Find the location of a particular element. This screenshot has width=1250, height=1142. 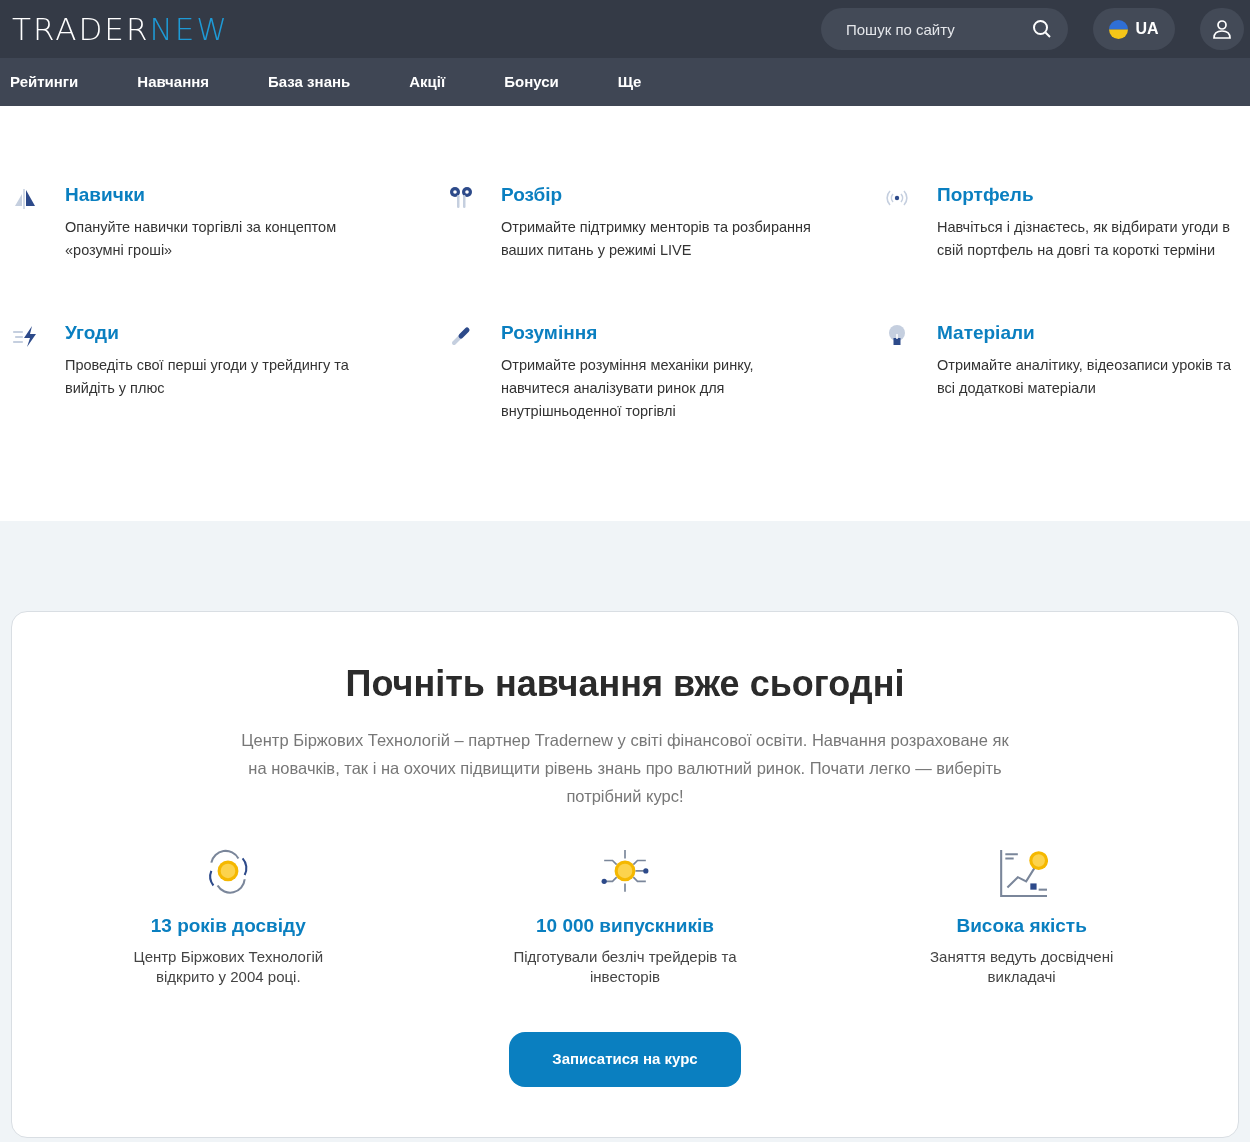

nav-link: База знань is located at coordinates (309, 82).